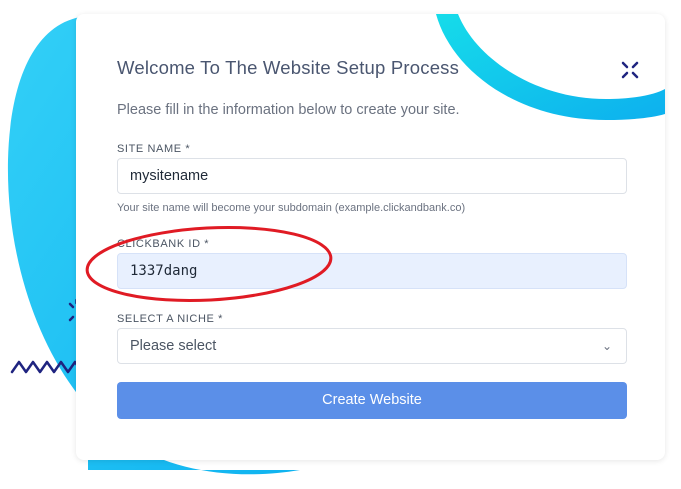 The image size is (681, 489). I want to click on niche-label: SELECT A NICHE *, so click(170, 319).